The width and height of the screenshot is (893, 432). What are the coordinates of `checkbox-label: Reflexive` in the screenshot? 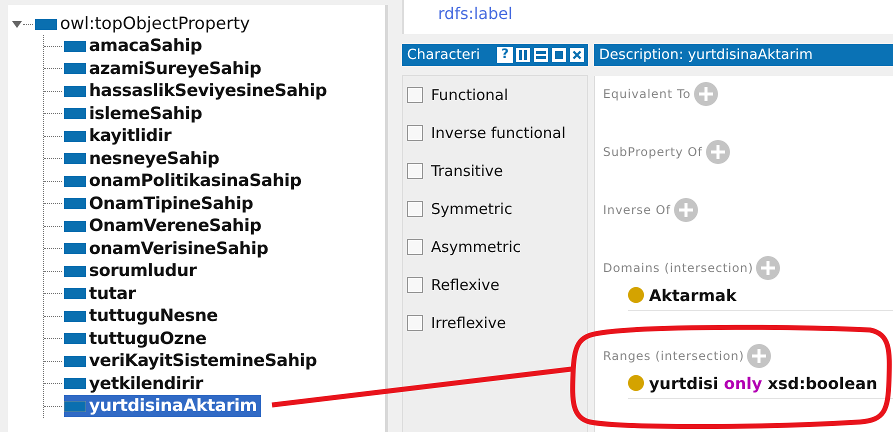 It's located at (465, 285).